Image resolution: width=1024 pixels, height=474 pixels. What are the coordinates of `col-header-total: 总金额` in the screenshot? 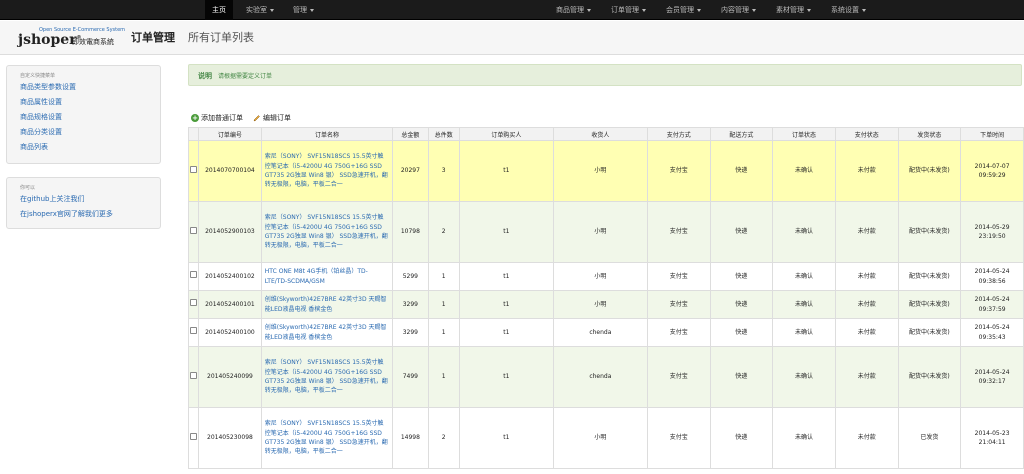 It's located at (410, 134).